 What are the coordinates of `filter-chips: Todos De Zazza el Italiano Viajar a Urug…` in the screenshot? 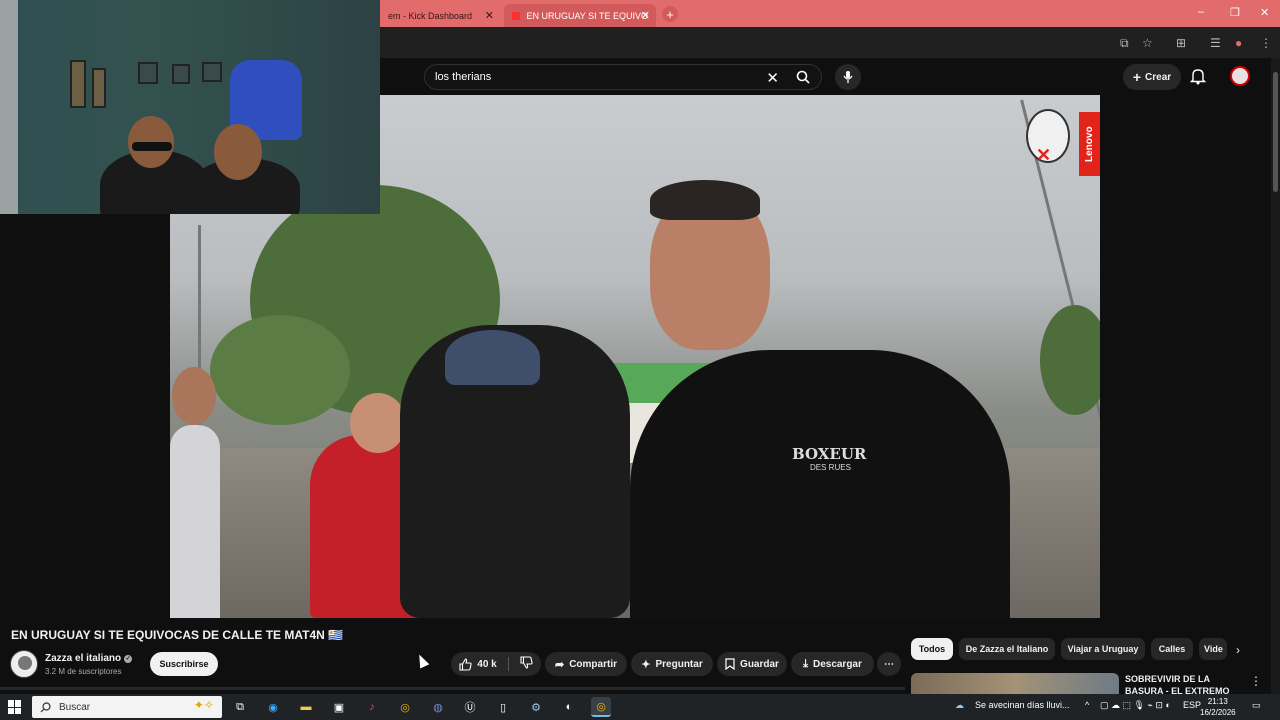 It's located at (1081, 650).